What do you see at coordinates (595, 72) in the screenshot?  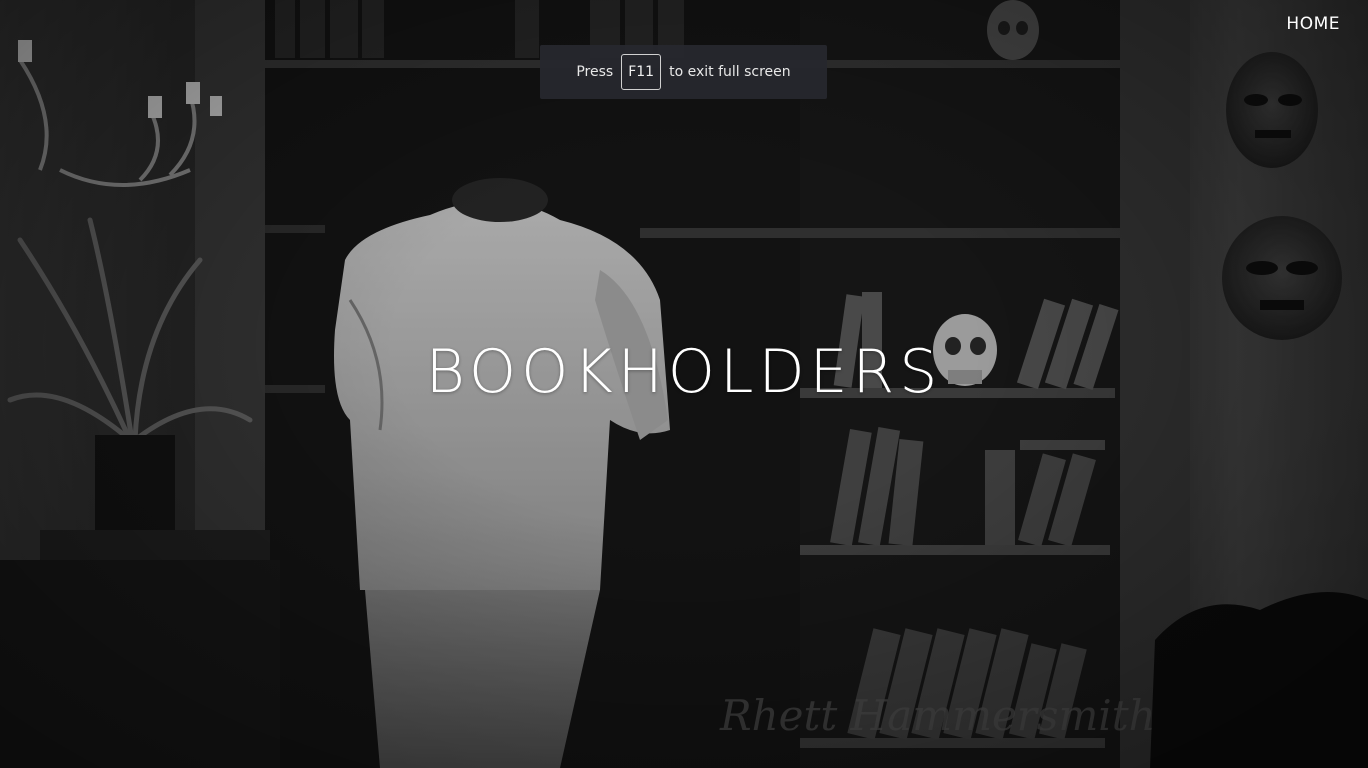 I see `fullscreen-notice-prefix: Press` at bounding box center [595, 72].